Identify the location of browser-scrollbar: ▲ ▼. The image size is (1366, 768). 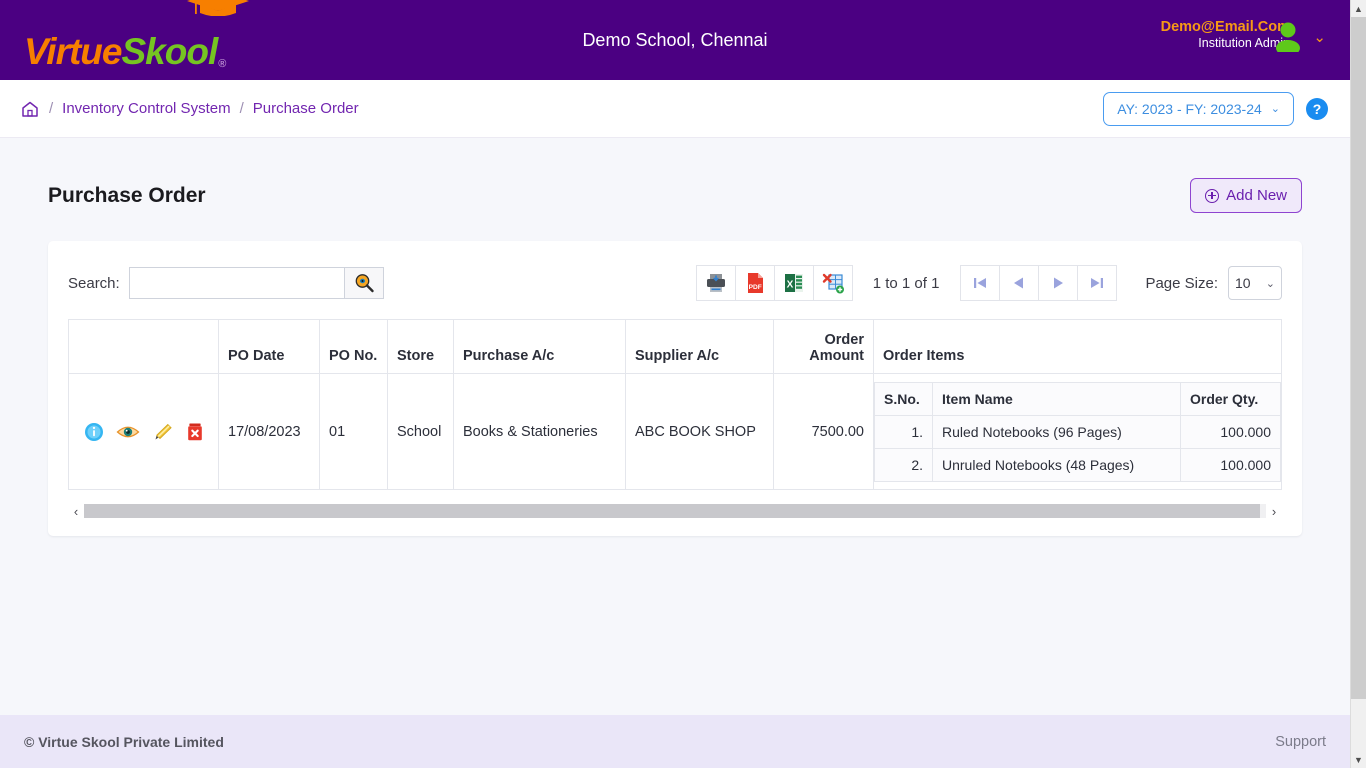
(1358, 384).